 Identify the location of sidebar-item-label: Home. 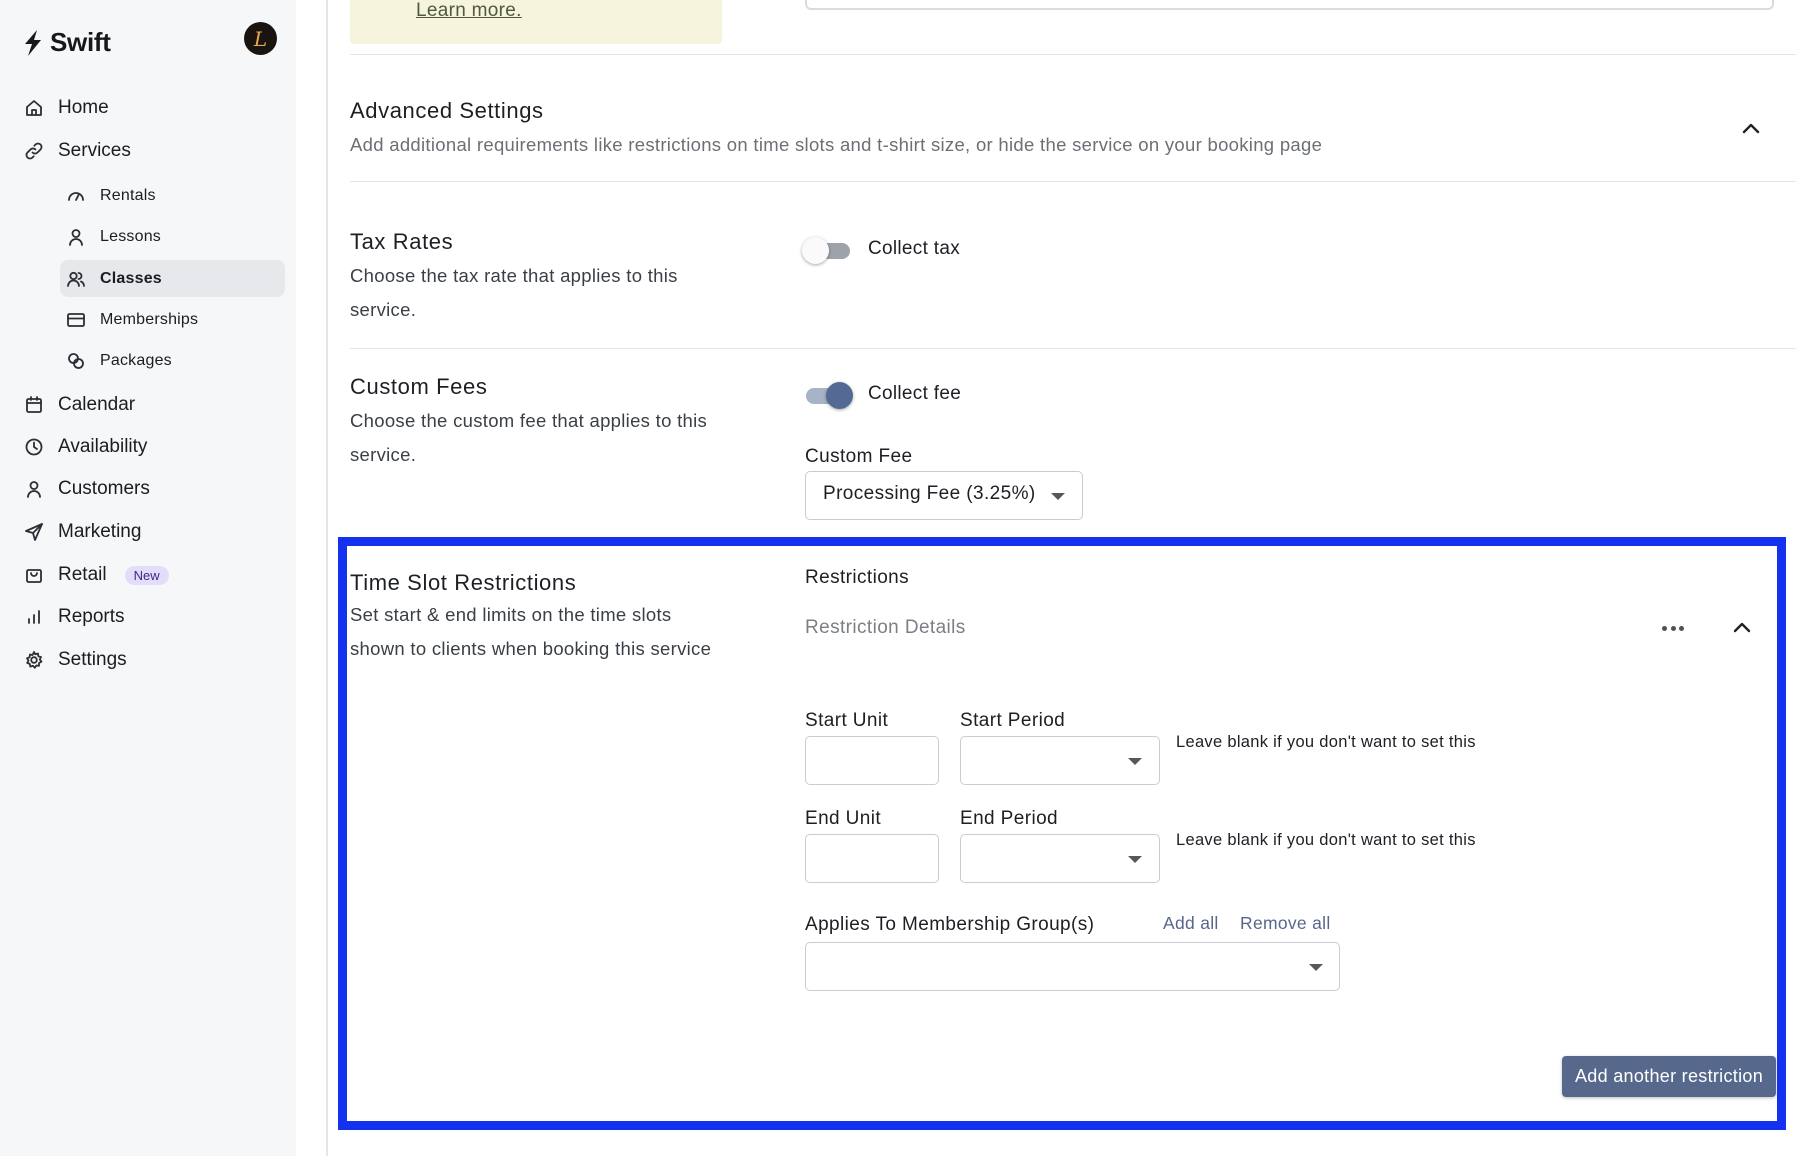
(83, 107).